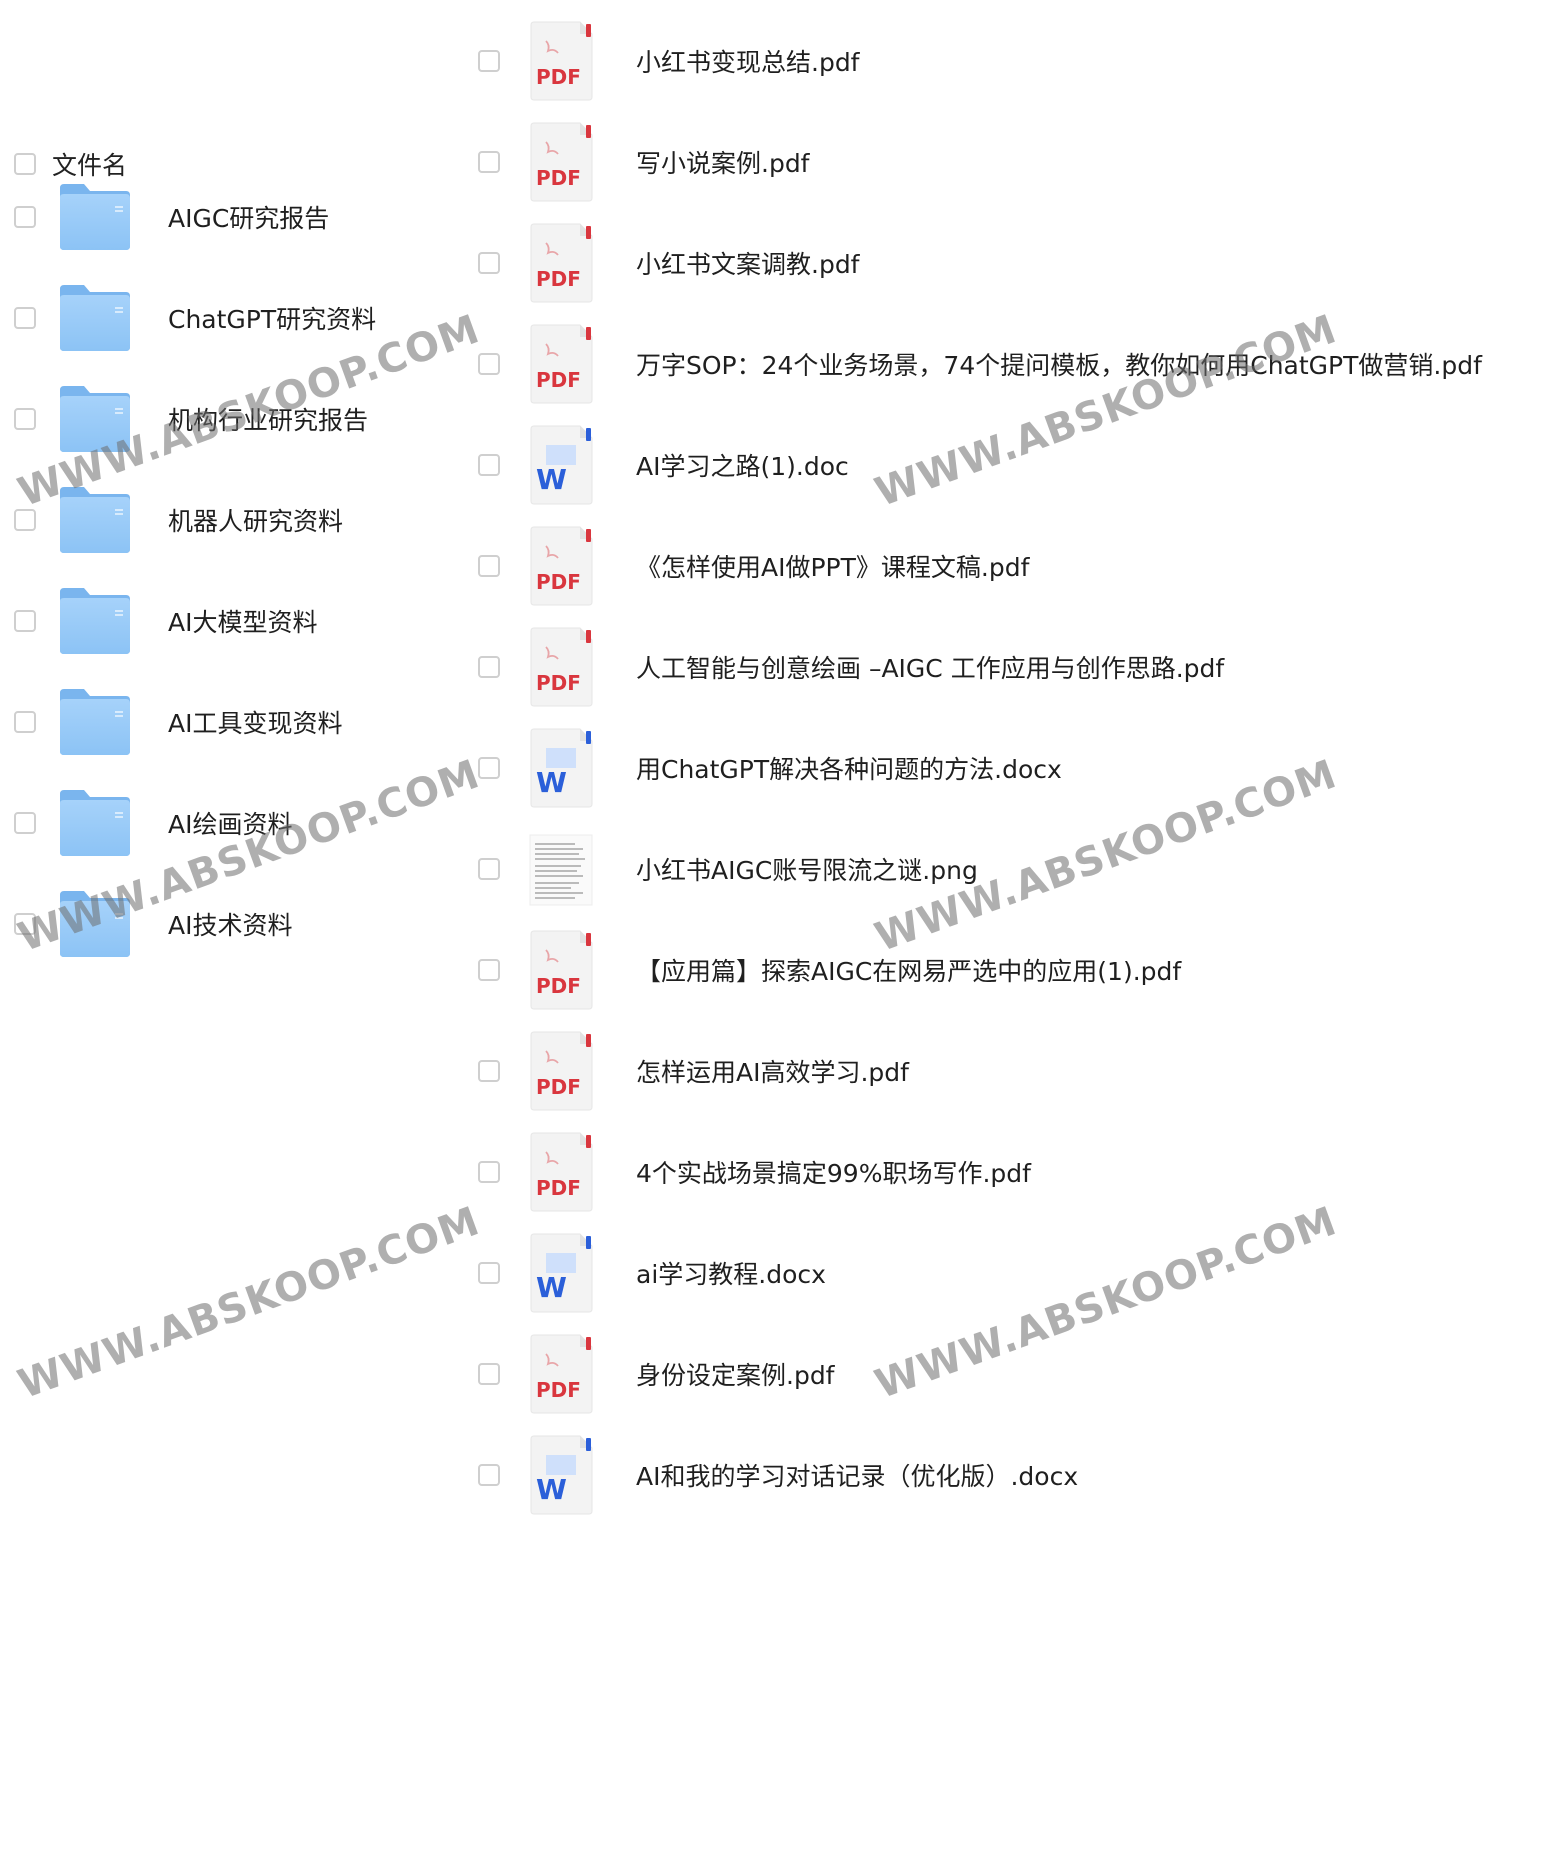 This screenshot has width=1562, height=1862. Describe the element at coordinates (242, 621) in the screenshot. I see `folder-name: AI大模型资料` at that location.